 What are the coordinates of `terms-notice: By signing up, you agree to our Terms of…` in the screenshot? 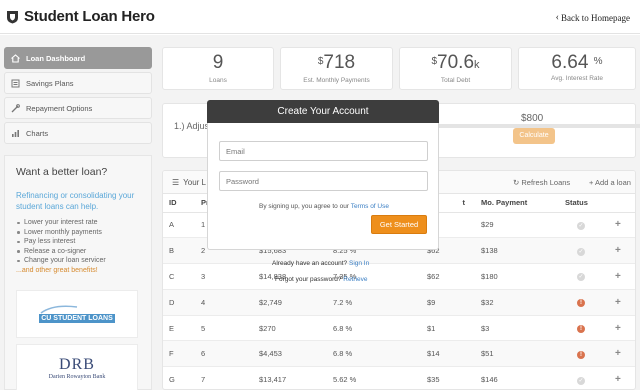 It's located at (324, 206).